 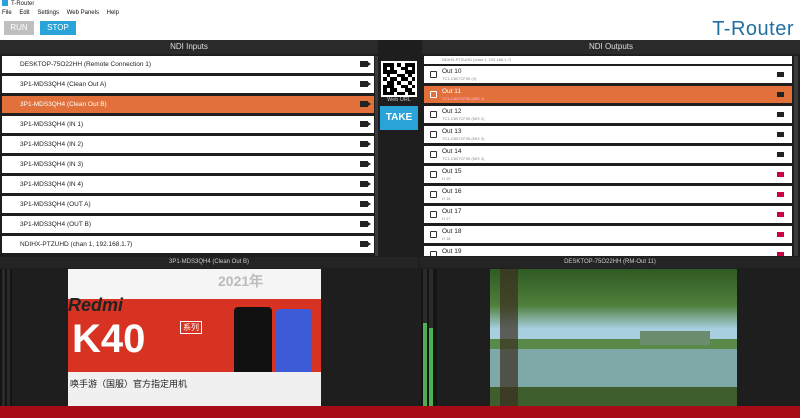 I want to click on output-row: Out 11 TC1-C807CF35 (MIX 1), so click(x=608, y=94).